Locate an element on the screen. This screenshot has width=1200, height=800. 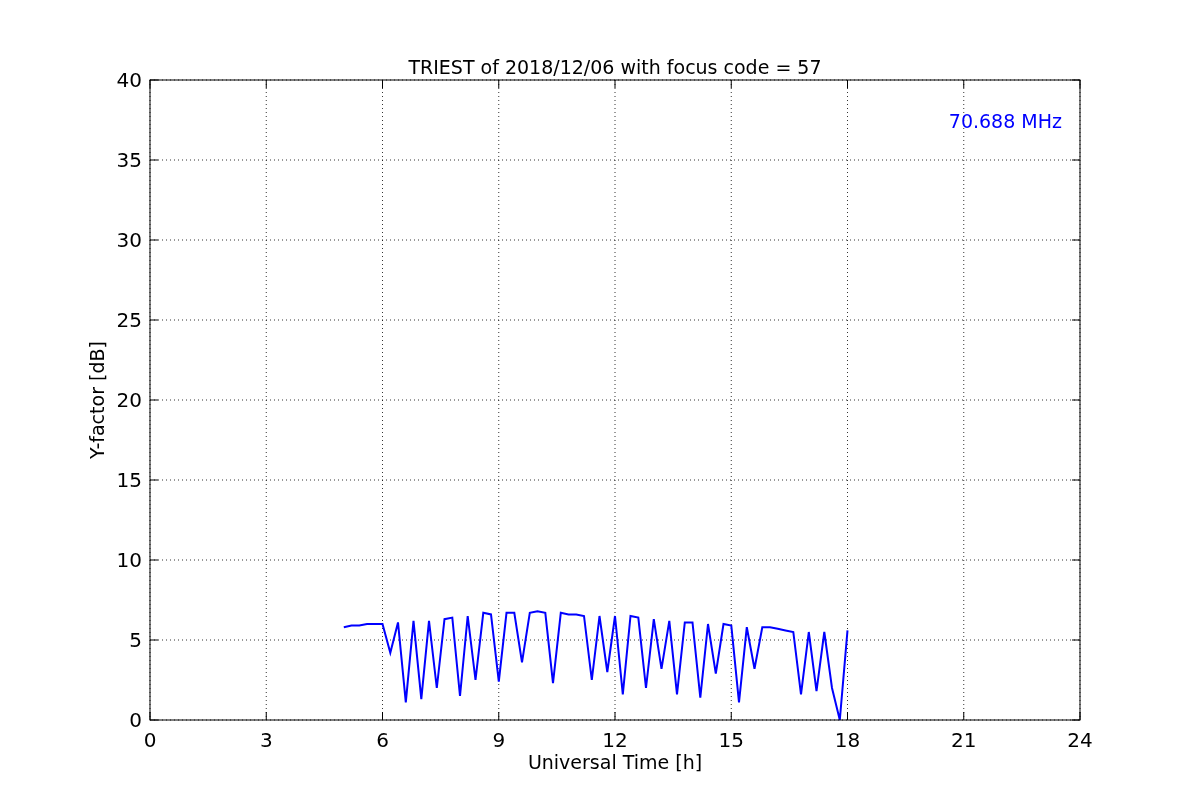
y-tick-label: 0 is located at coordinates (135, 720).